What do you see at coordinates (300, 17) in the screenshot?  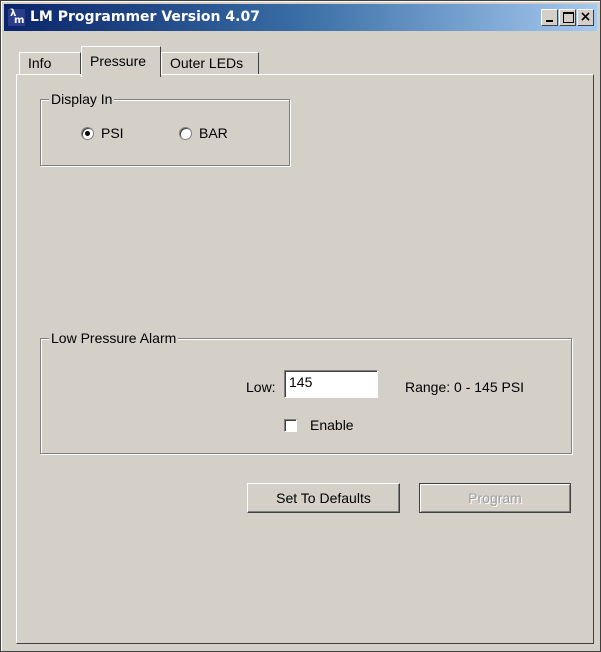 I see `title-bar: λ m LM Programmer Version 4.07 ×` at bounding box center [300, 17].